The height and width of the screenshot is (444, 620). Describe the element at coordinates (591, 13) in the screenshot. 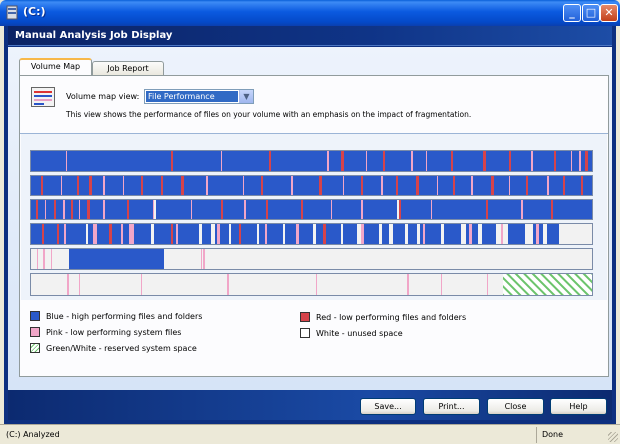

I see `maximize-button: □` at that location.